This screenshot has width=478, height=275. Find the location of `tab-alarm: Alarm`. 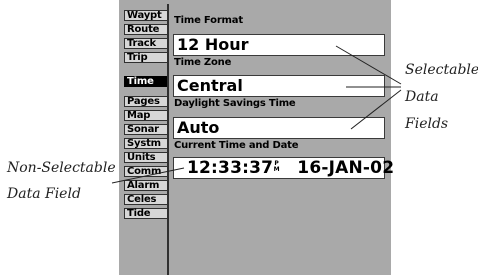

tab-alarm: Alarm is located at coordinates (145, 185).